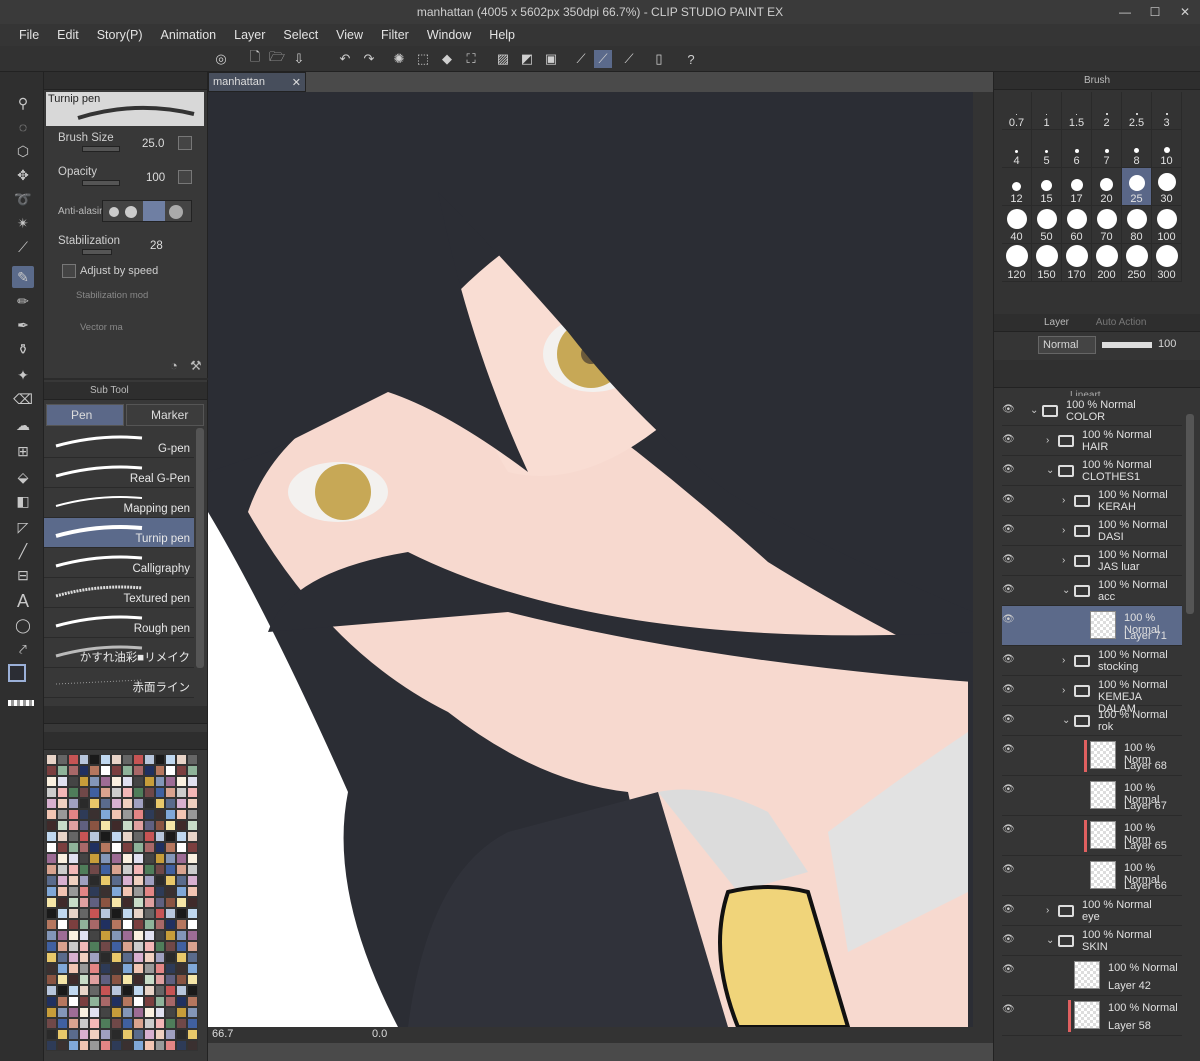 This screenshot has height=1061, width=1200. Describe the element at coordinates (23, 375) in the screenshot. I see `decoration-icon: ✦` at that location.